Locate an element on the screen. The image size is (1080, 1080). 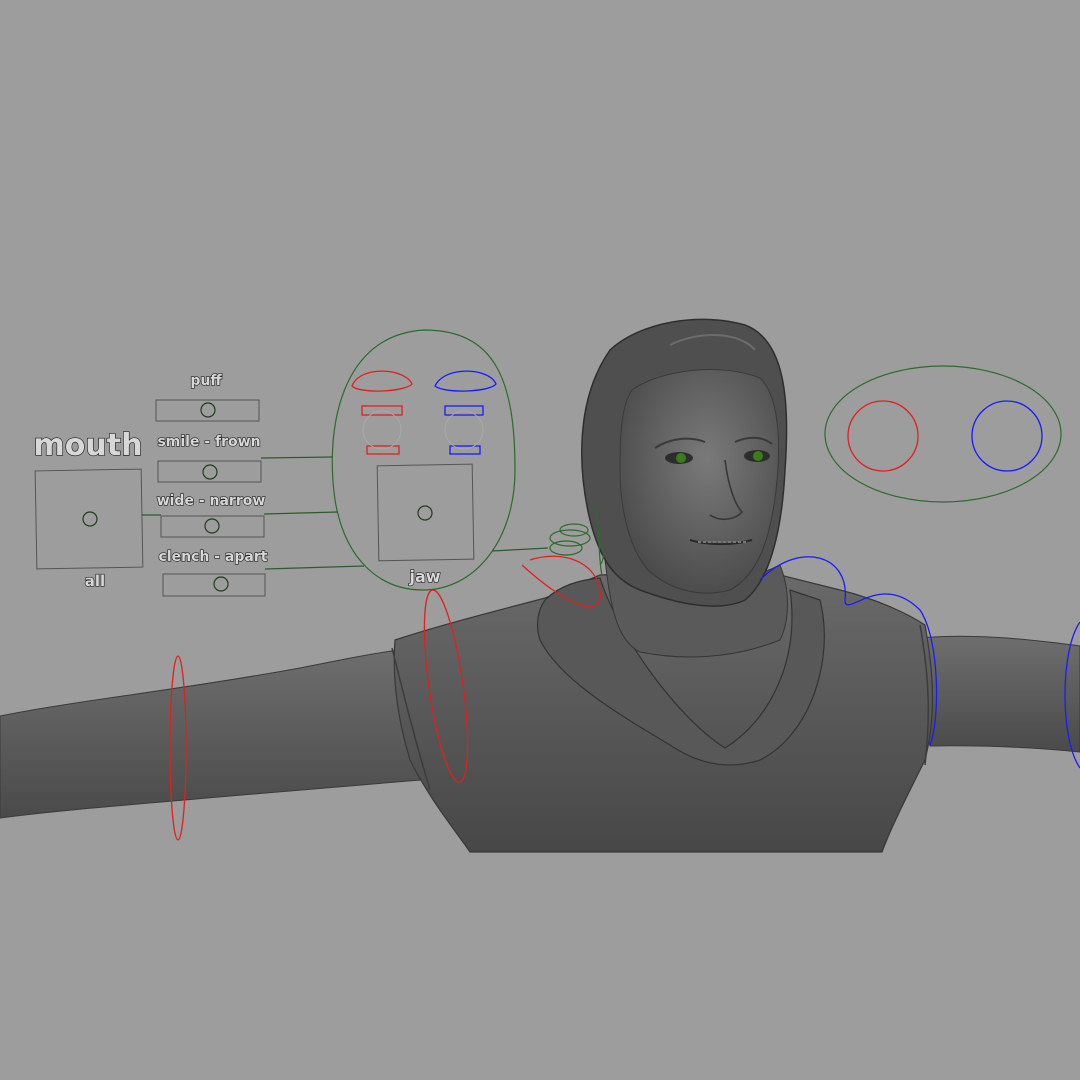
slider-smile-frown-knob is located at coordinates (210, 472).